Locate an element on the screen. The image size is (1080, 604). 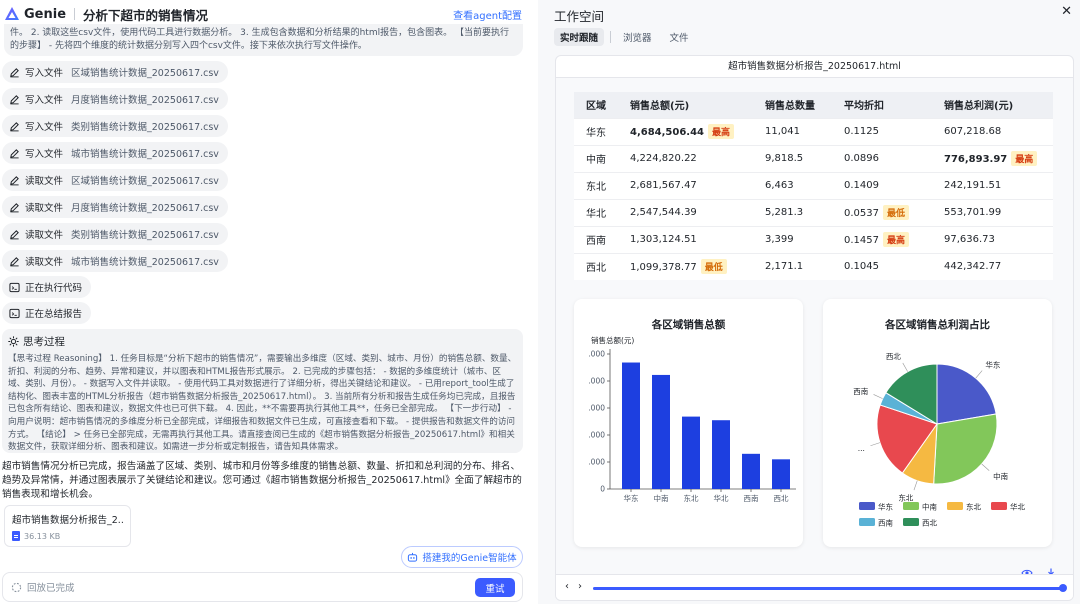
thinking-title-text: 思考过程 is located at coordinates (44, 342).